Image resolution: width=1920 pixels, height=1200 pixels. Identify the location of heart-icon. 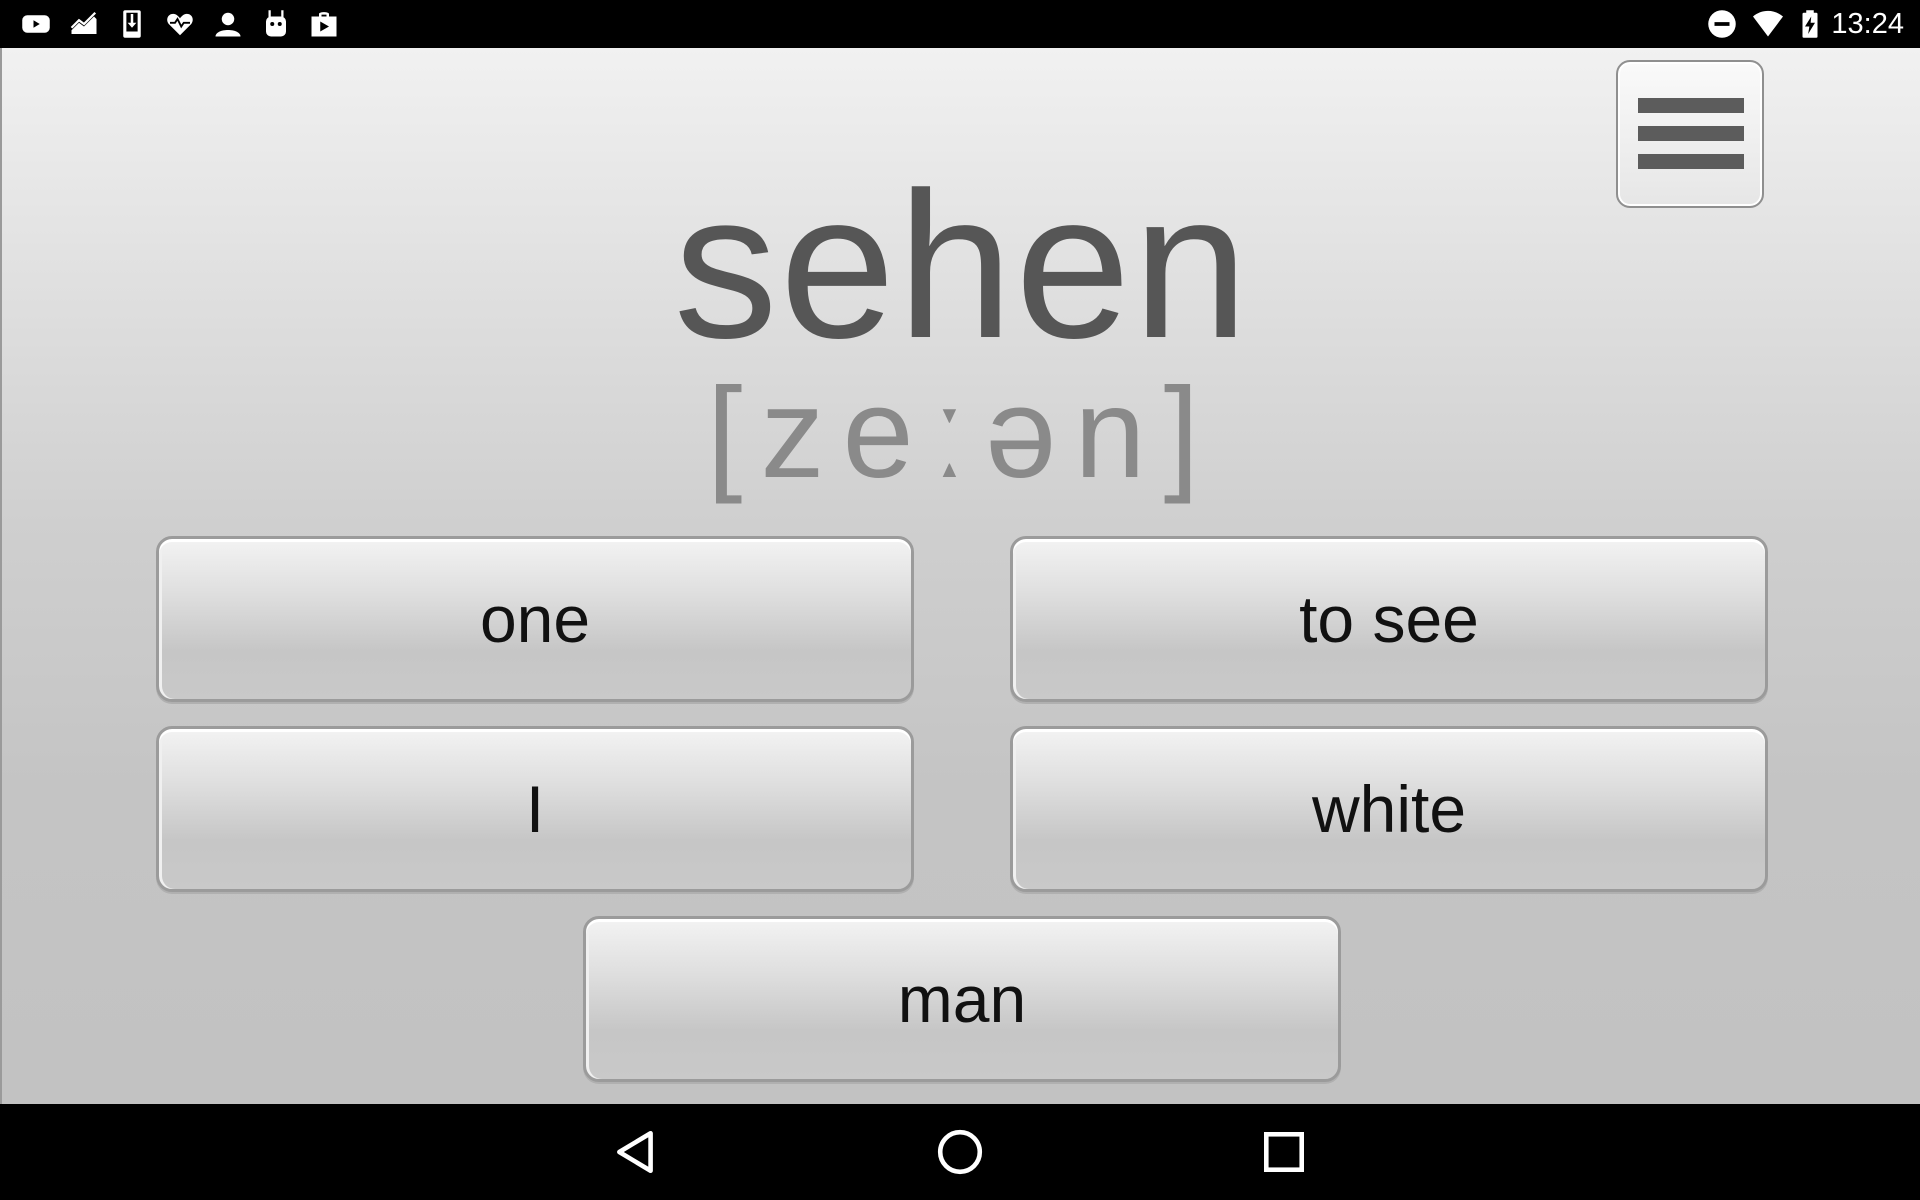
(180, 24).